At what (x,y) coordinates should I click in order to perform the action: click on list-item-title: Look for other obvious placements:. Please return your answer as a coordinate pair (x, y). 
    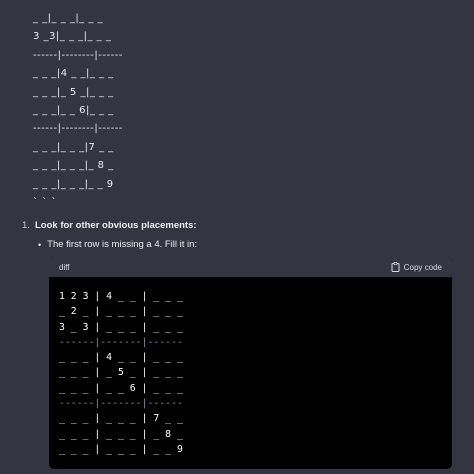
    Looking at the image, I should click on (116, 225).